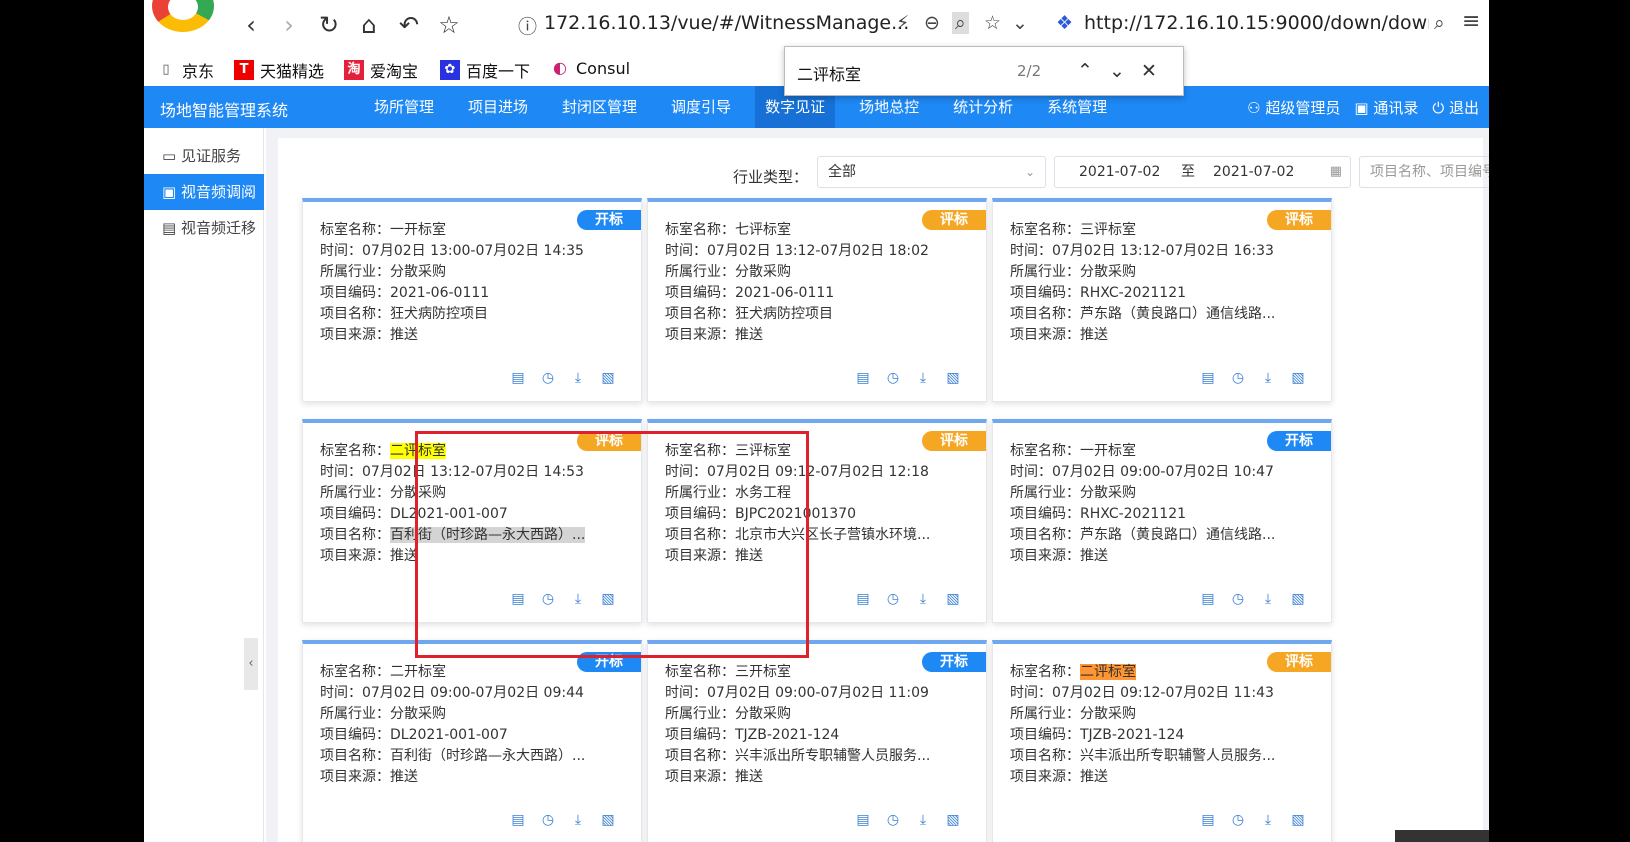  I want to click on sidebar-item-label: 视音频调阅, so click(218, 192).